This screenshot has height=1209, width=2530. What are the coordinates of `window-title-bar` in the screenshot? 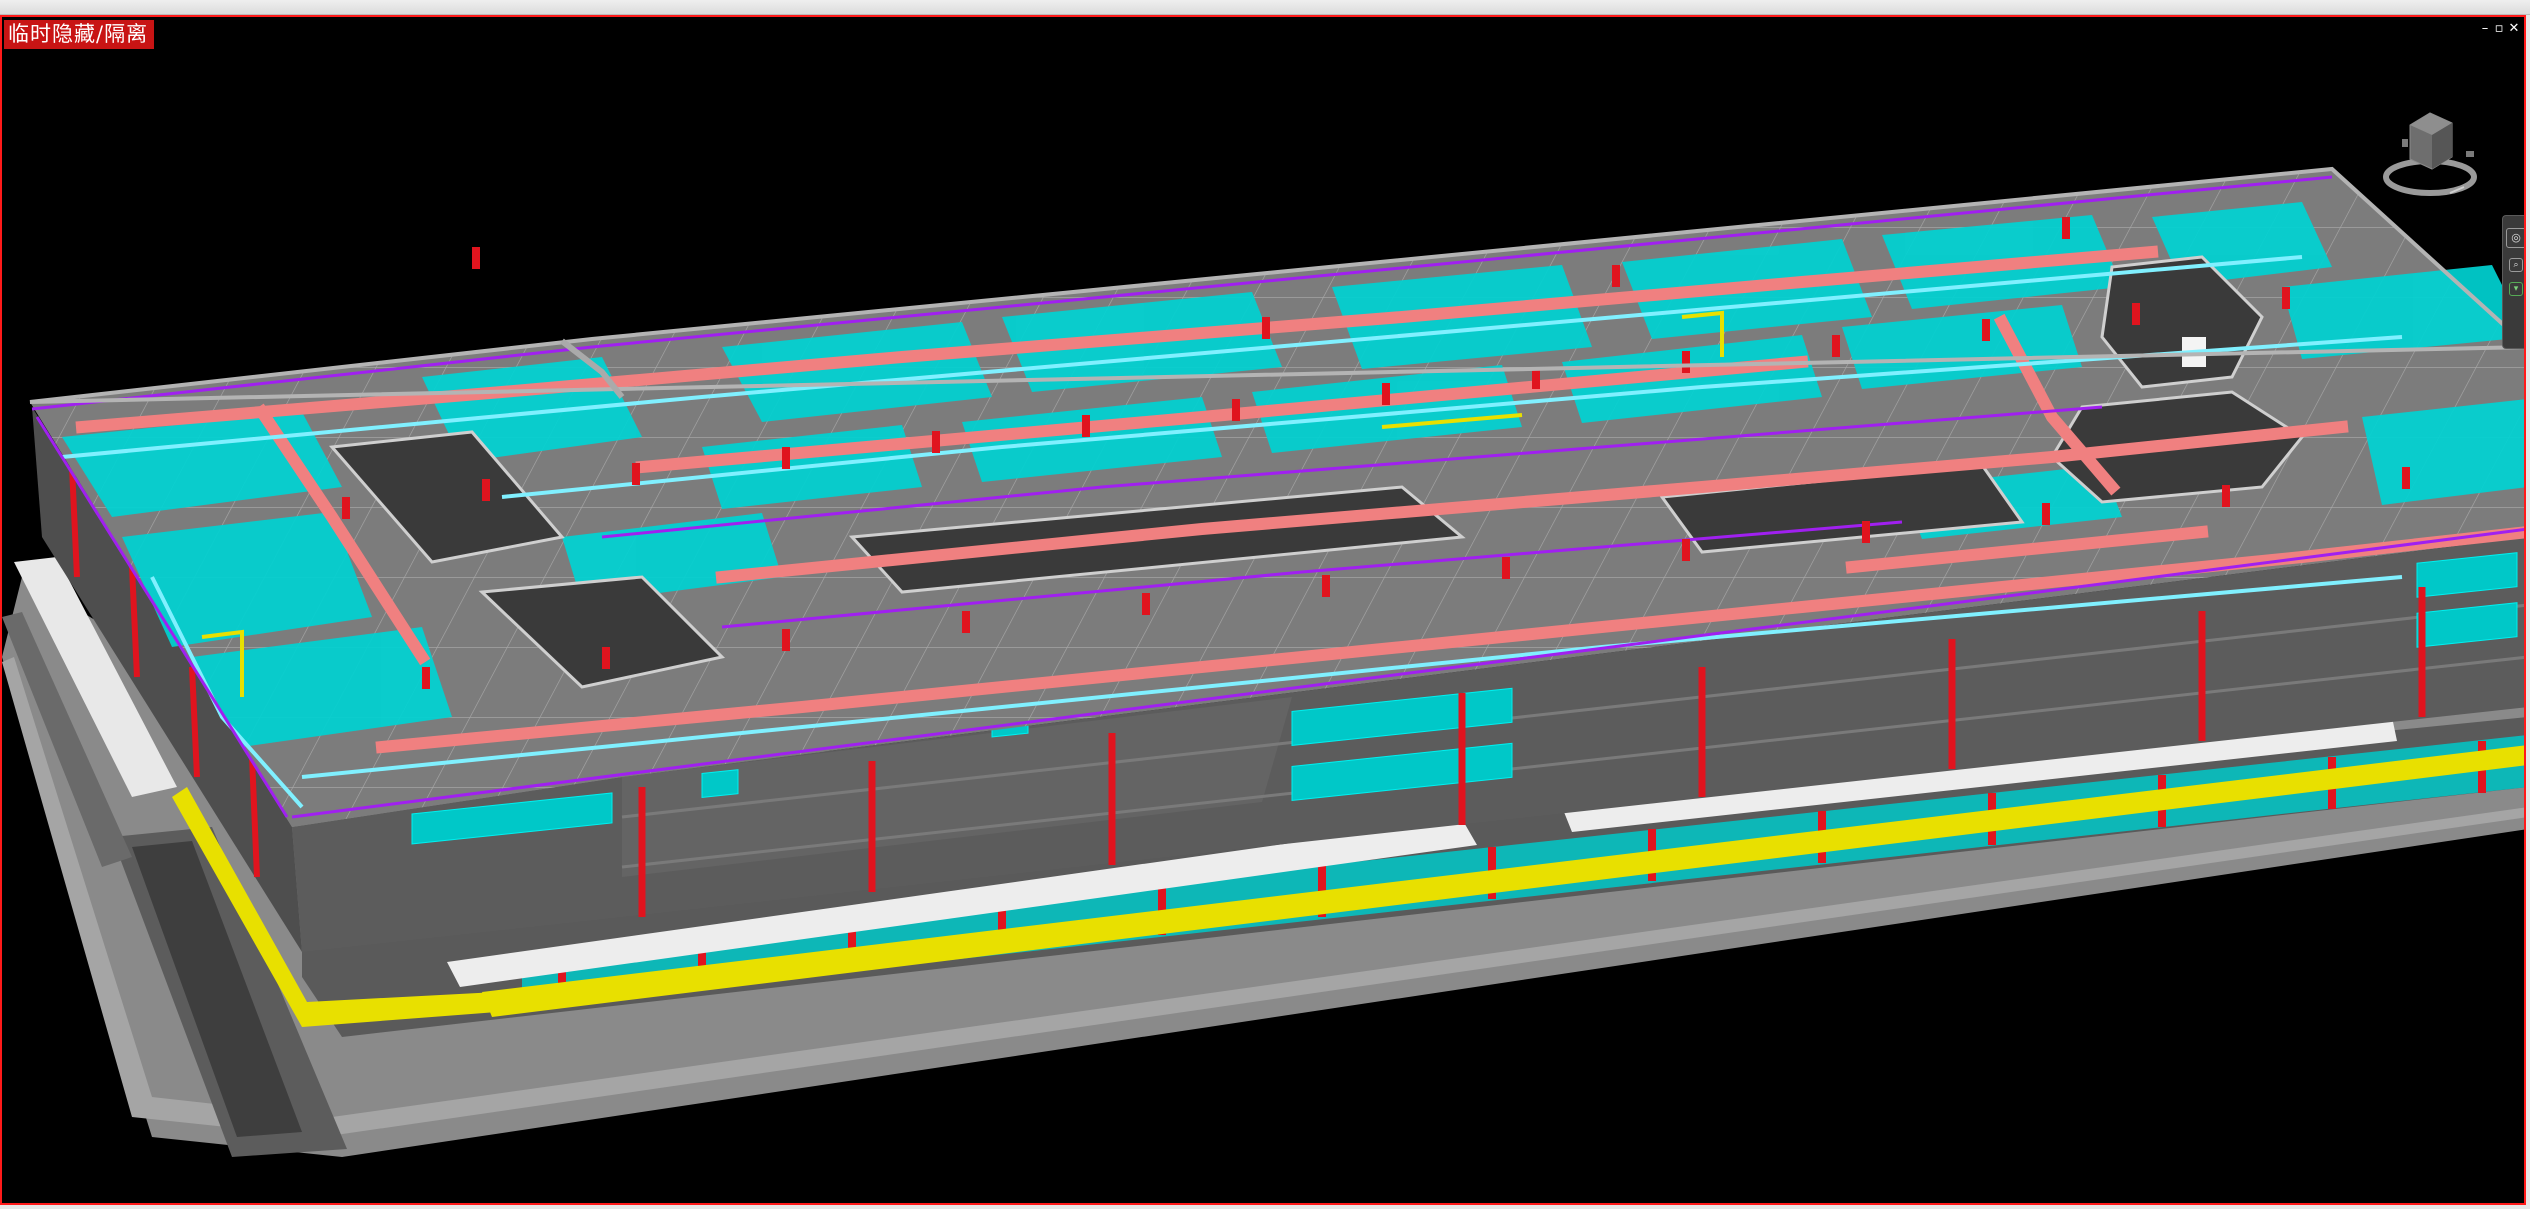 It's located at (1265, 7).